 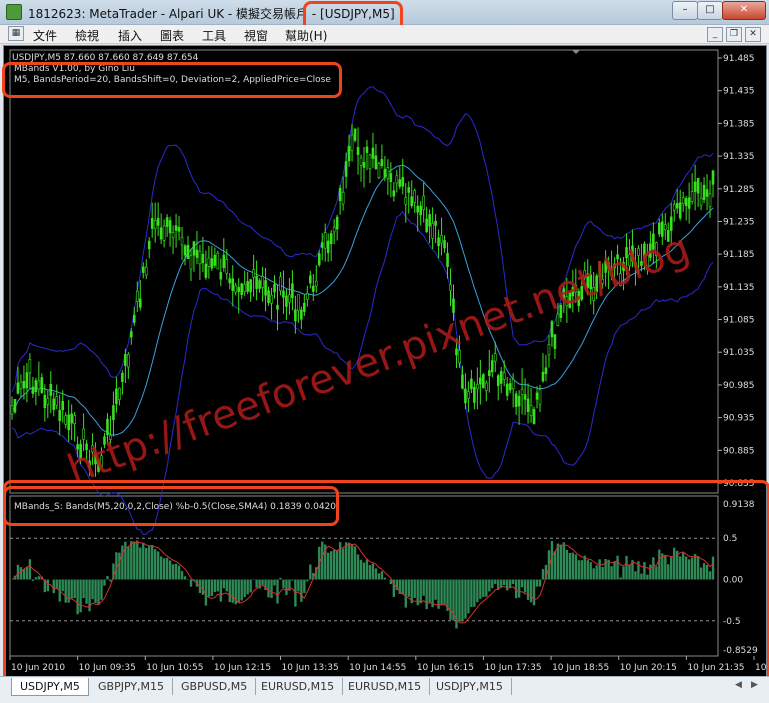 I want to click on menu-help: 幫助(H), so click(x=306, y=35).